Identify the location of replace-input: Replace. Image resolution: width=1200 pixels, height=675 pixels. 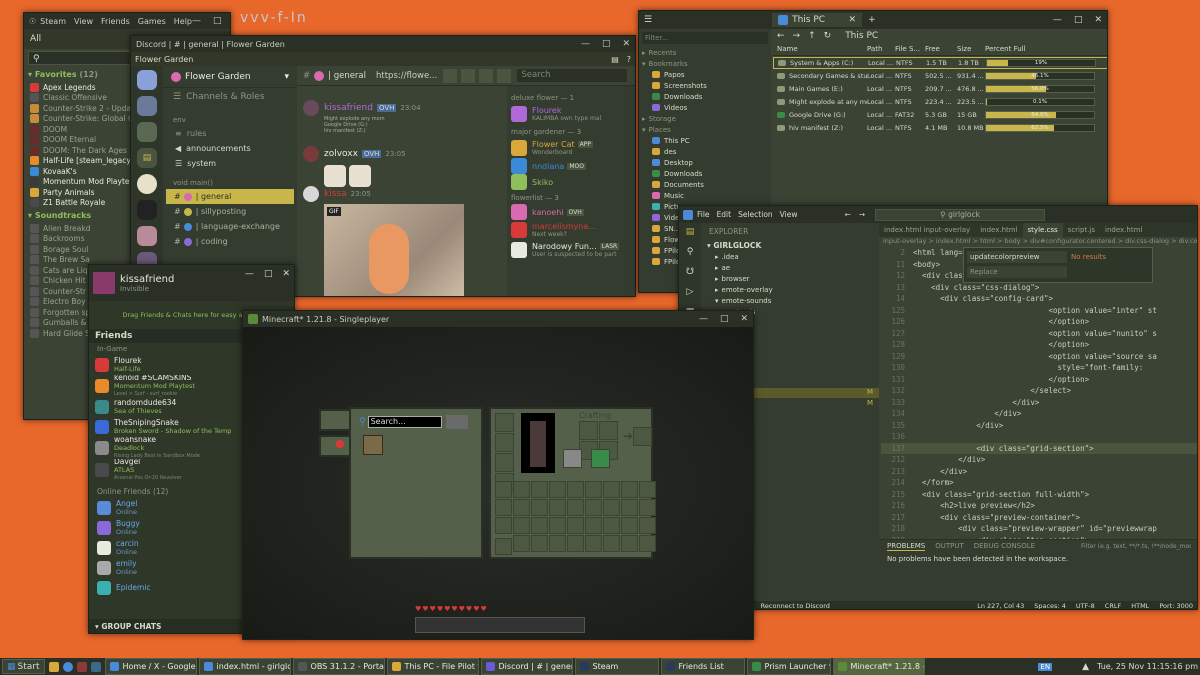
(1017, 272).